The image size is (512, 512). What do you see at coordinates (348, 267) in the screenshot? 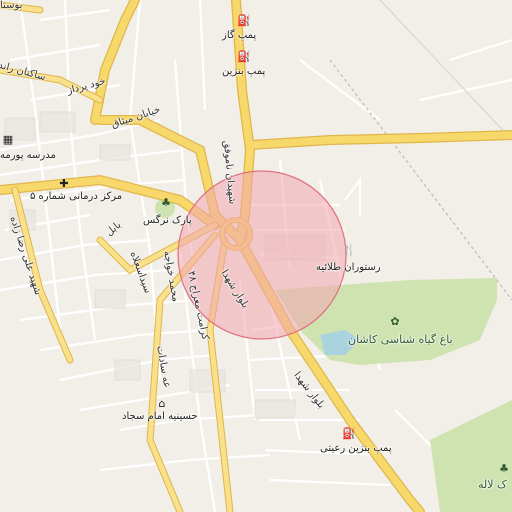
I see `restaurant-label: رستوران طلائیه` at bounding box center [348, 267].